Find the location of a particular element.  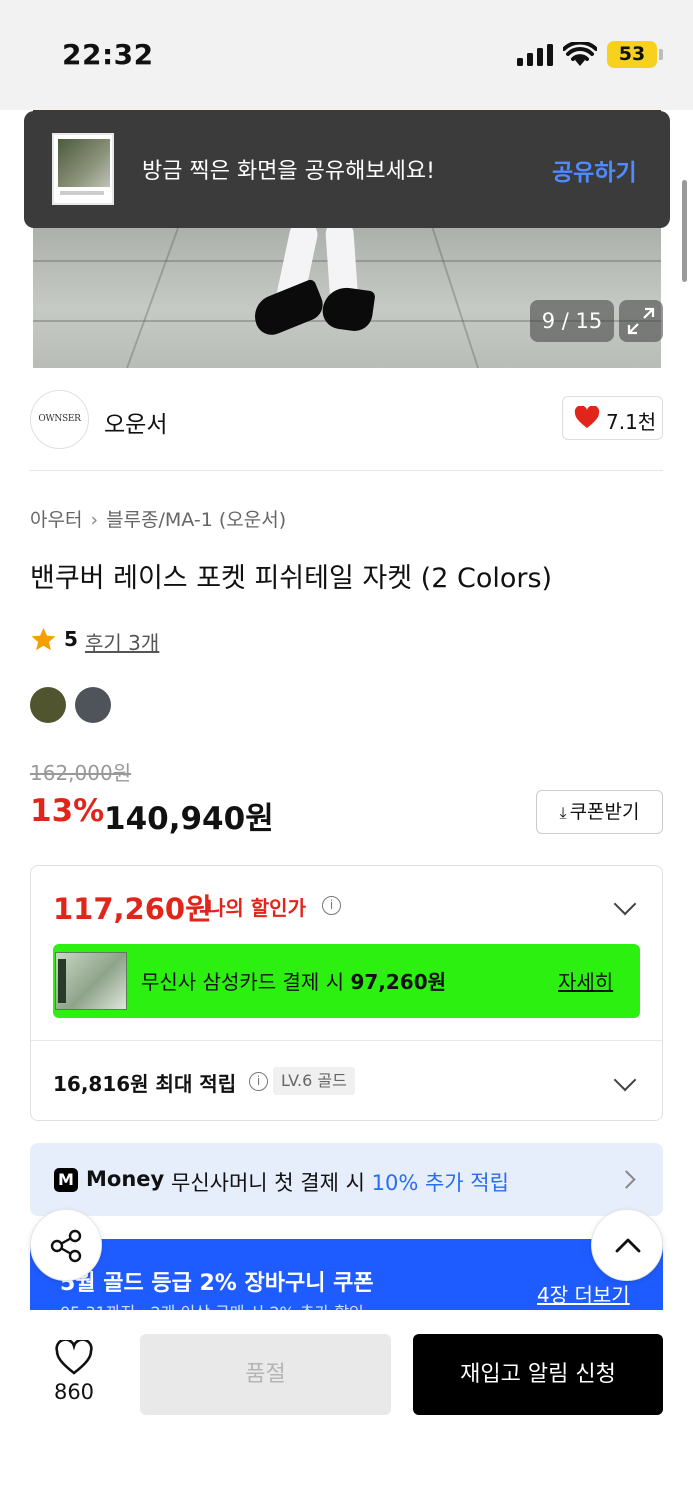

brand-like-button: 7.1천 is located at coordinates (612, 418).